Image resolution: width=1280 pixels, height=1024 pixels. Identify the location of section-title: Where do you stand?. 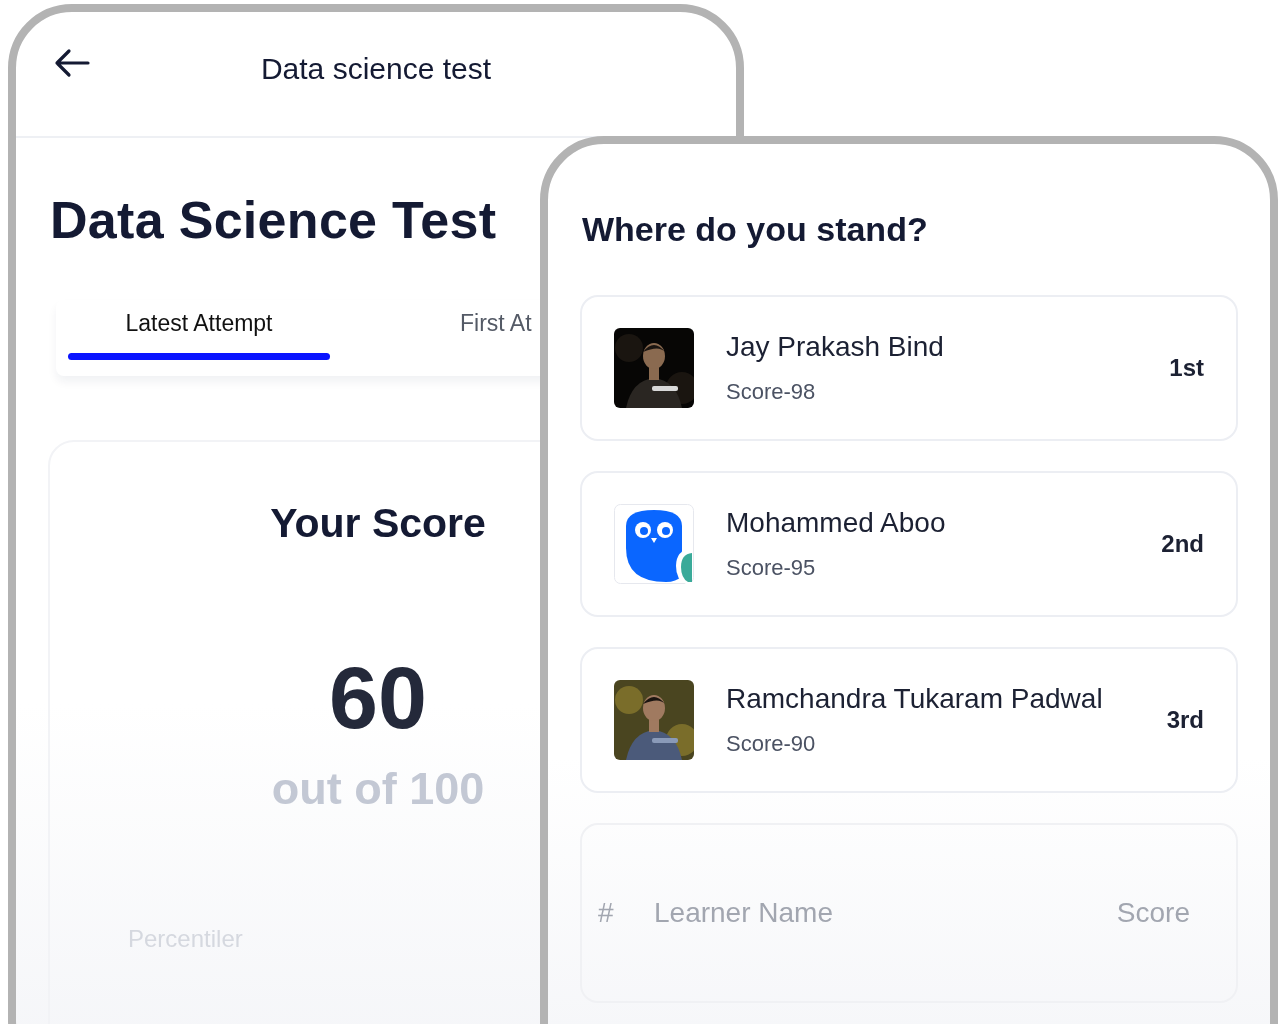
(755, 229).